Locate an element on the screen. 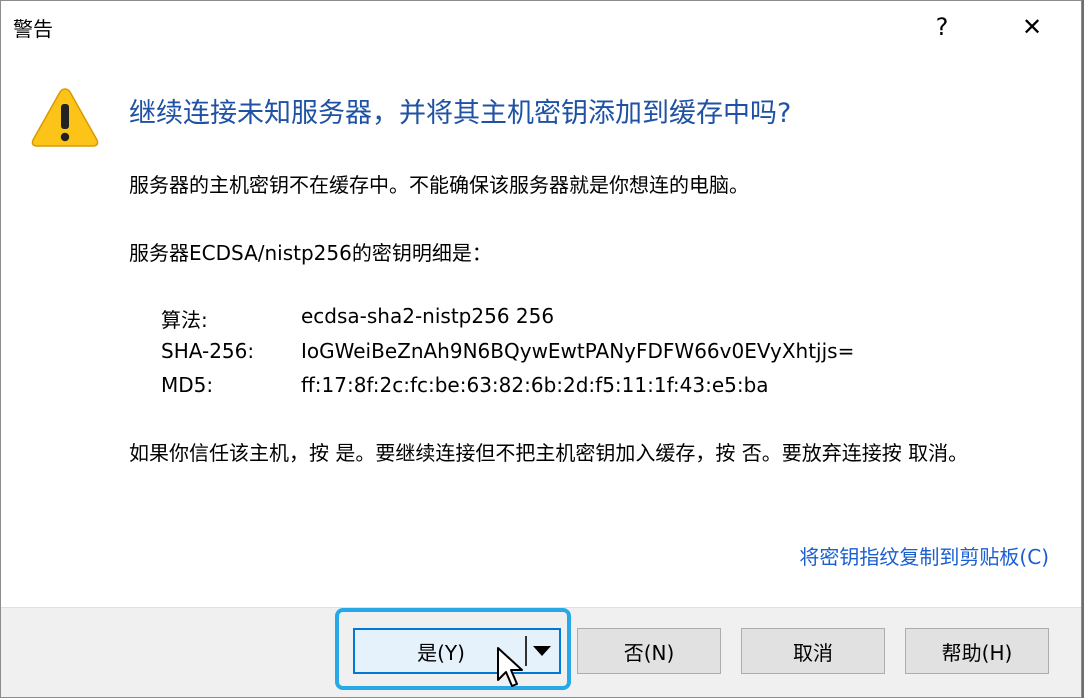 The height and width of the screenshot is (698, 1084). mouse-cursor-icon is located at coordinates (510, 667).